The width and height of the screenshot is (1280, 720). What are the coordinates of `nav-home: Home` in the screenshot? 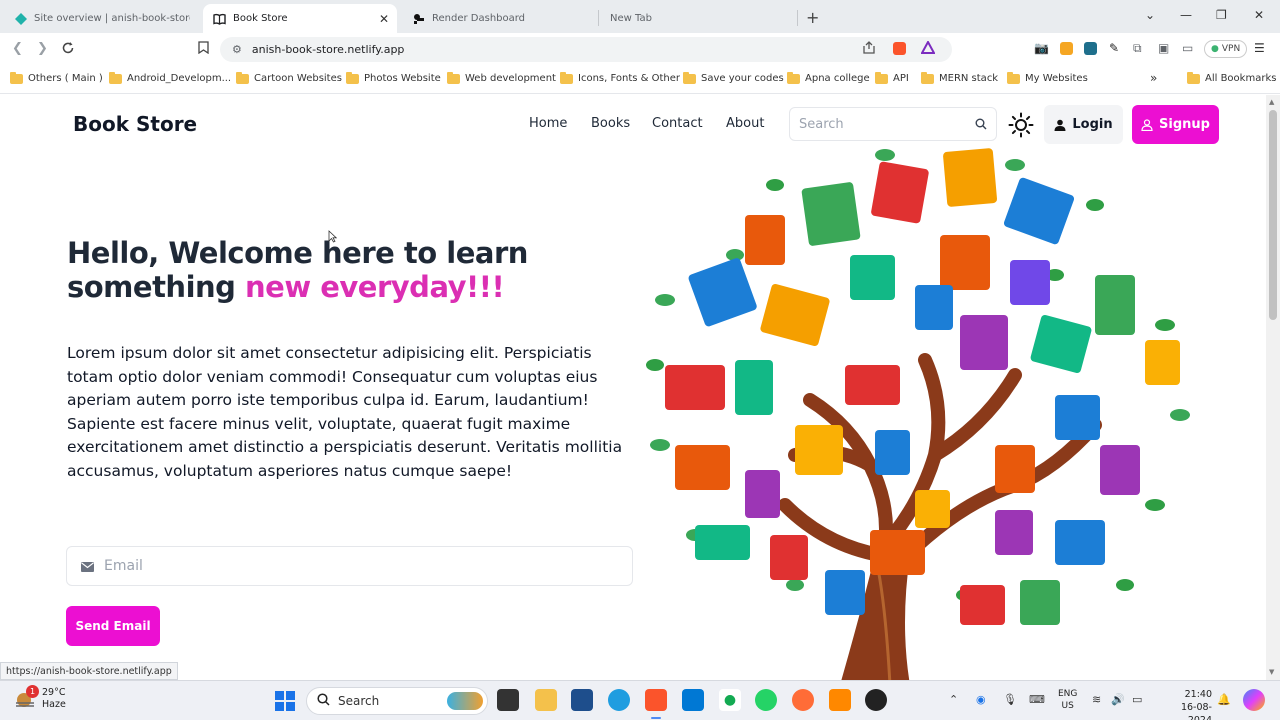 It's located at (548, 123).